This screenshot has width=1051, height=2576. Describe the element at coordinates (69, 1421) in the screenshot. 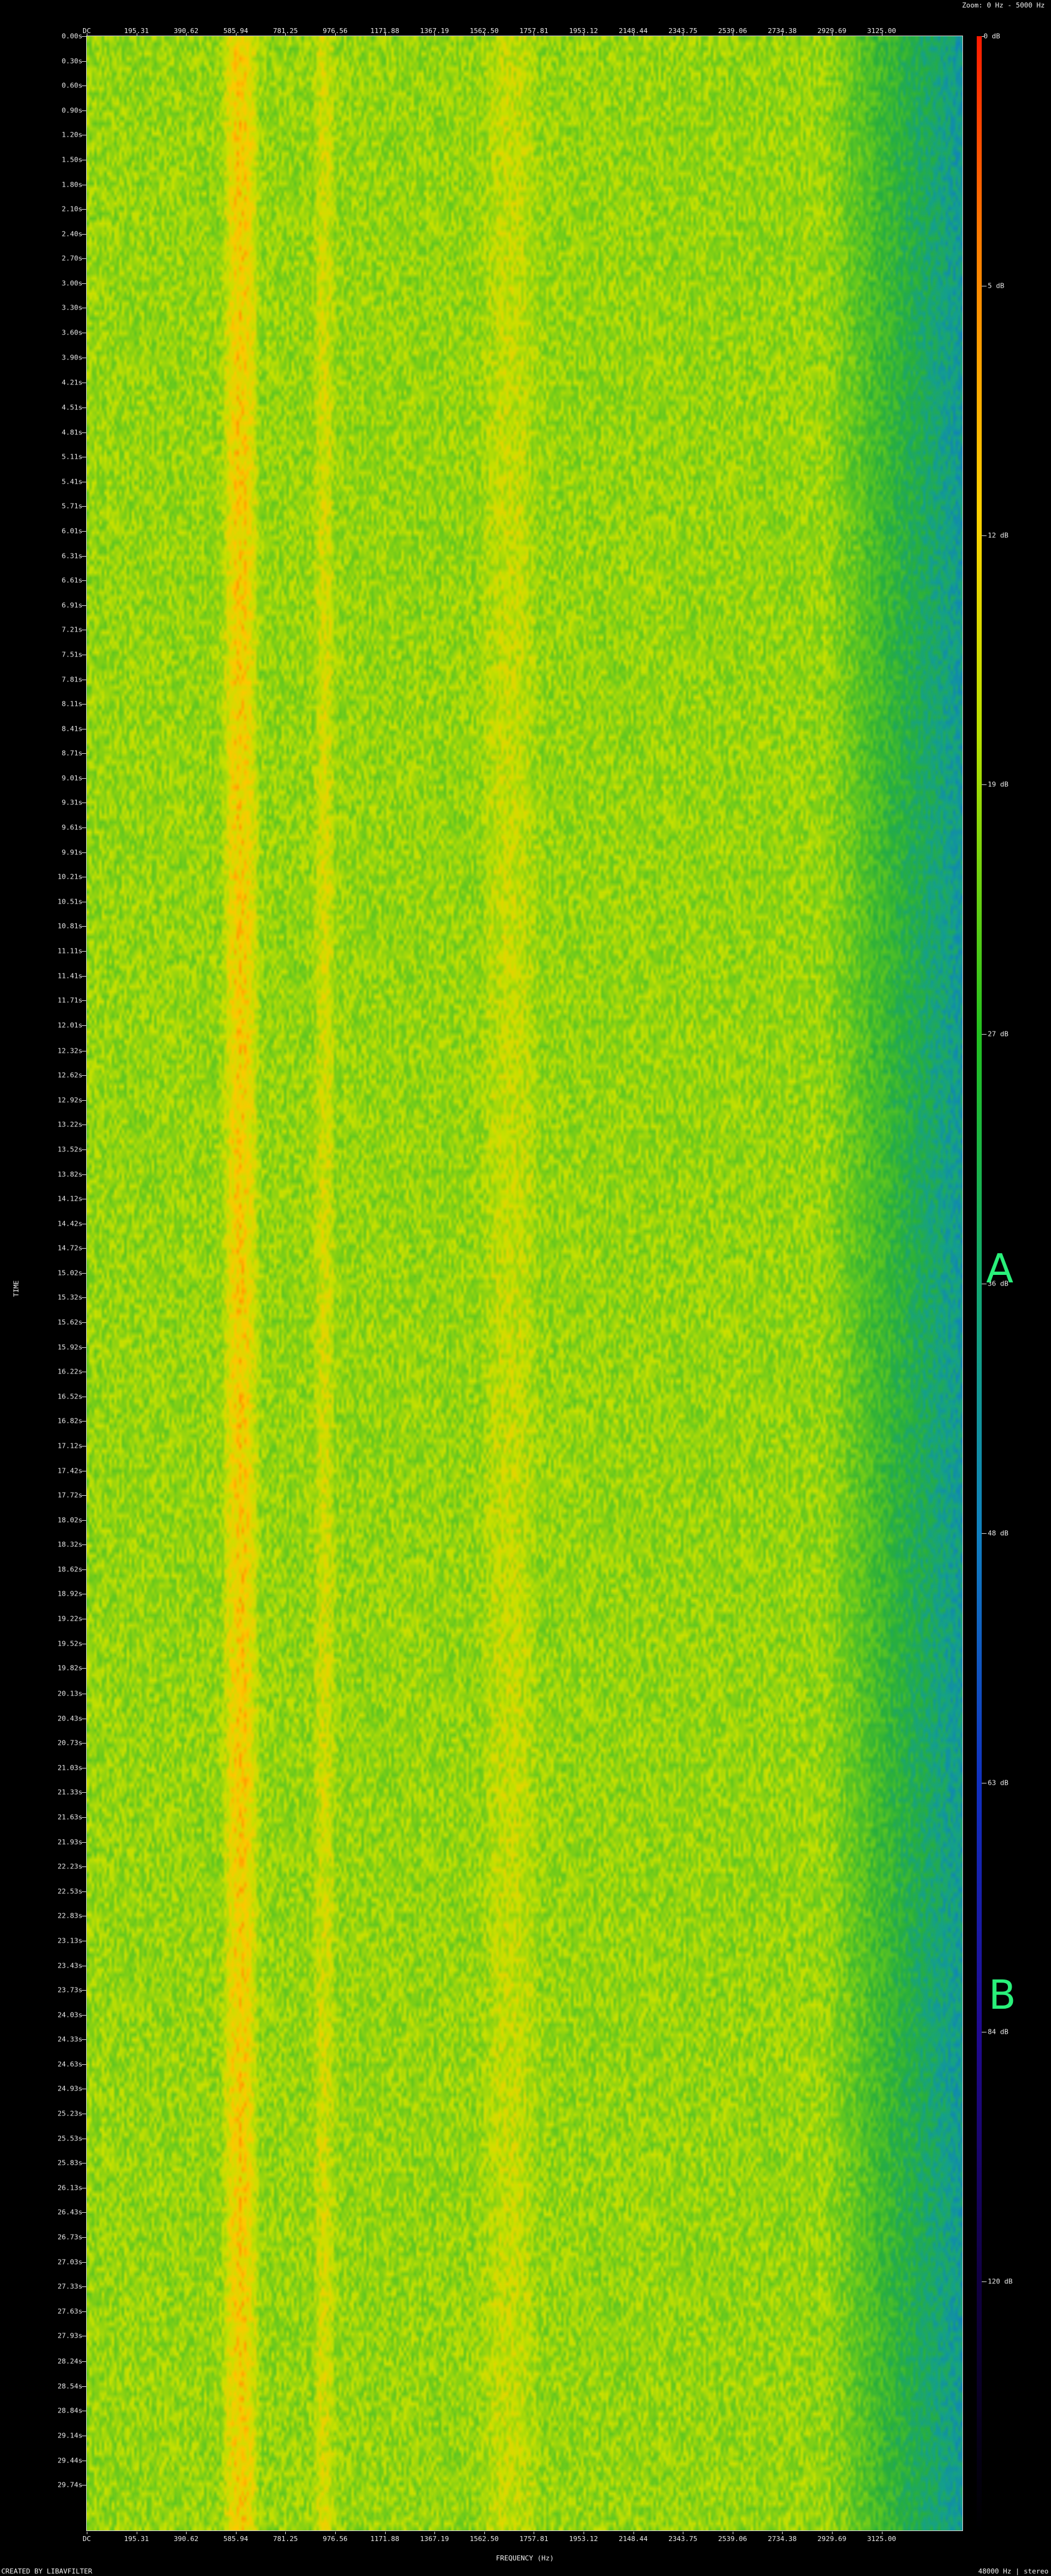

I see `y-tick-label: 16.82s` at that location.